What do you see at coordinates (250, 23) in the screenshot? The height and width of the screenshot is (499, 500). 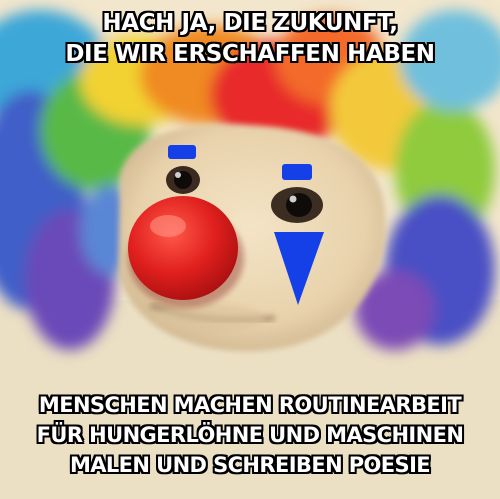 I see `top-caption-line: HACH JA, DIE ZUKUNFT,` at bounding box center [250, 23].